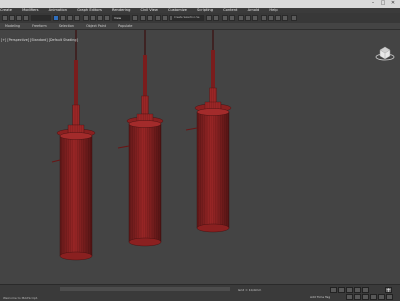 The height and width of the screenshot is (301, 400). Describe the element at coordinates (200, 4) in the screenshot. I see `title-bar: – □ ✕` at that location.